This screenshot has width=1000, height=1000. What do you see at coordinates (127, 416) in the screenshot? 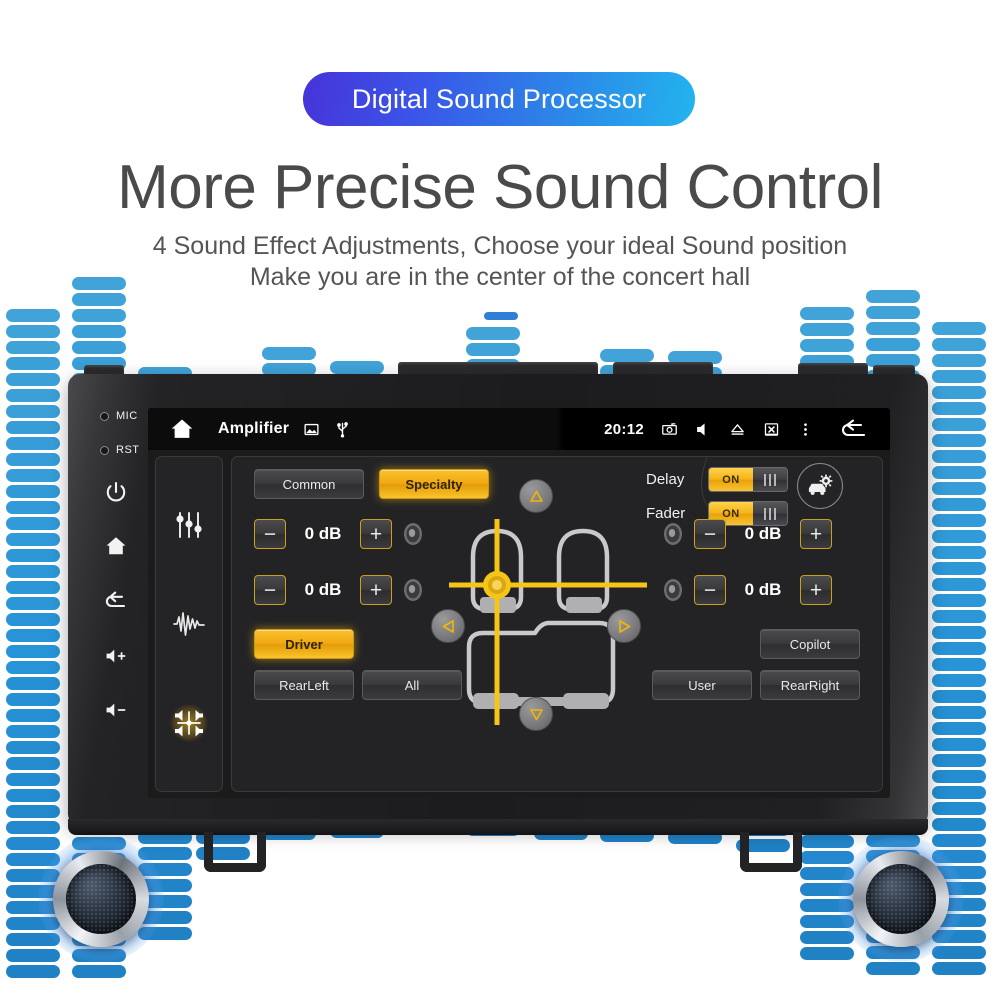
I see `mic-led-label: MIC` at bounding box center [127, 416].